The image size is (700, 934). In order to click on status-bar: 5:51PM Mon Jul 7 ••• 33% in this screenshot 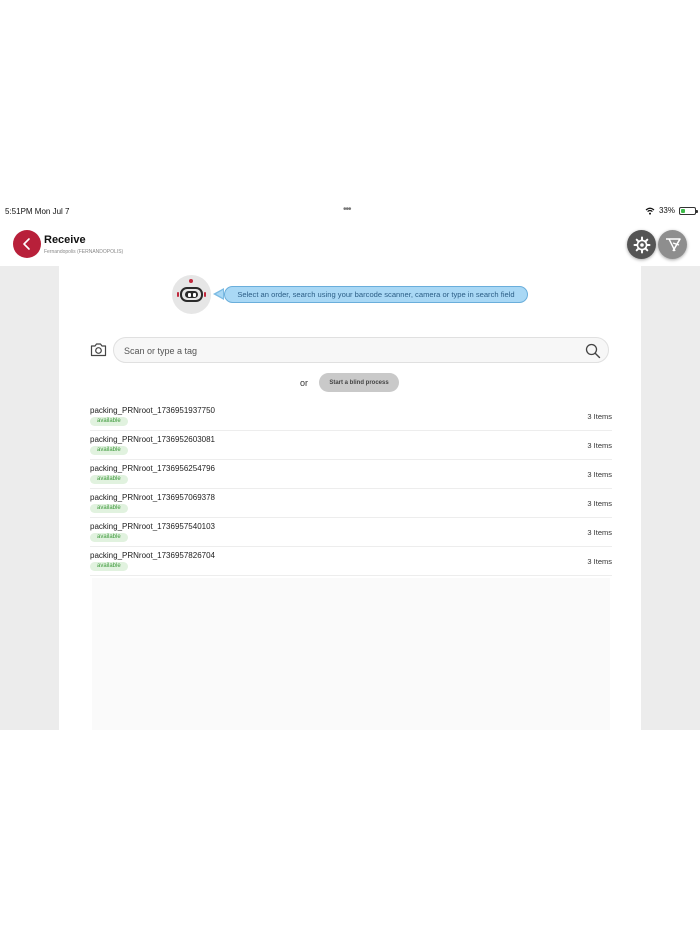, I will do `click(350, 211)`.